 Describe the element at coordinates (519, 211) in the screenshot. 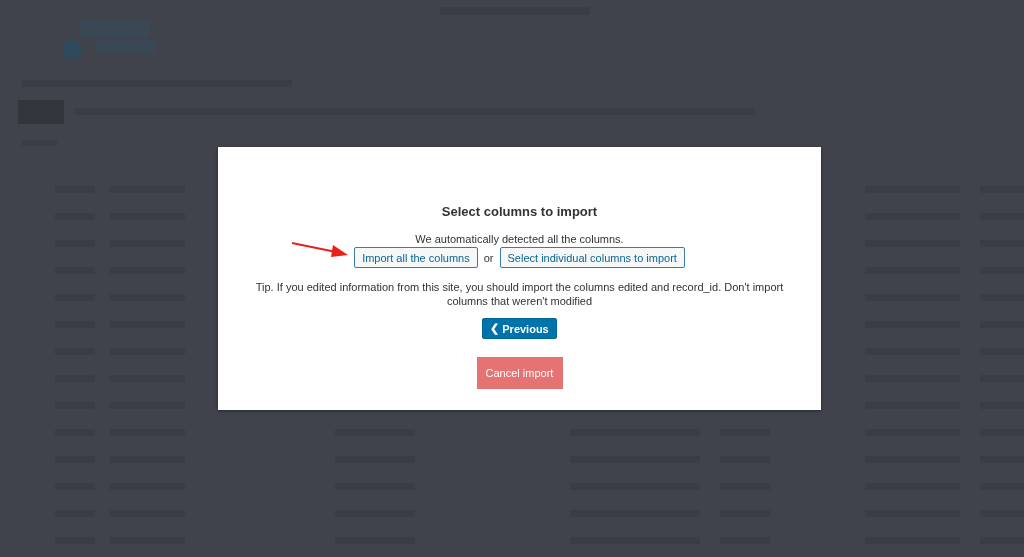

I see `dialog-title: Select columns to import` at that location.